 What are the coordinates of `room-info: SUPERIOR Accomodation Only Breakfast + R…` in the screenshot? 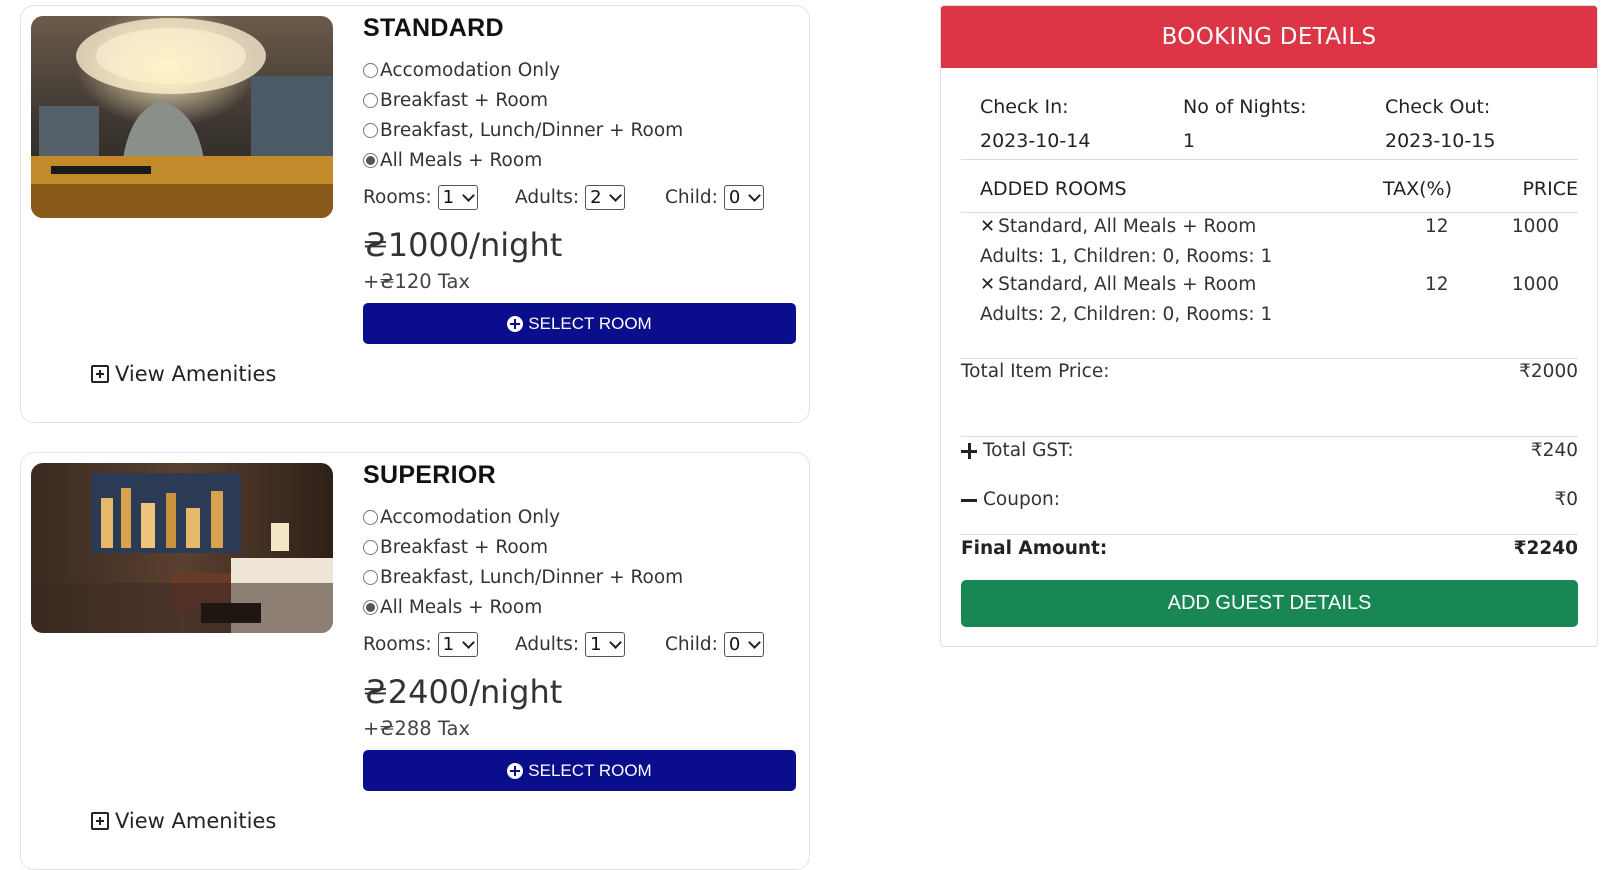 It's located at (581, 626).